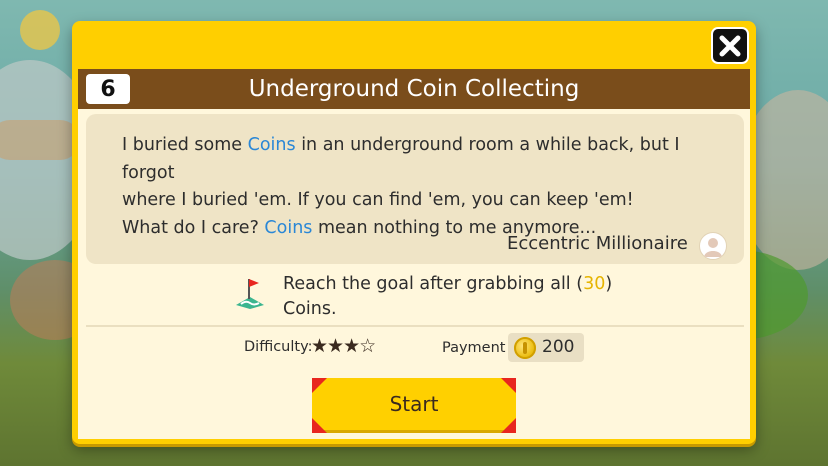 The width and height of the screenshot is (828, 466). What do you see at coordinates (525, 348) in the screenshot?
I see `coin-icon-detail` at bounding box center [525, 348].